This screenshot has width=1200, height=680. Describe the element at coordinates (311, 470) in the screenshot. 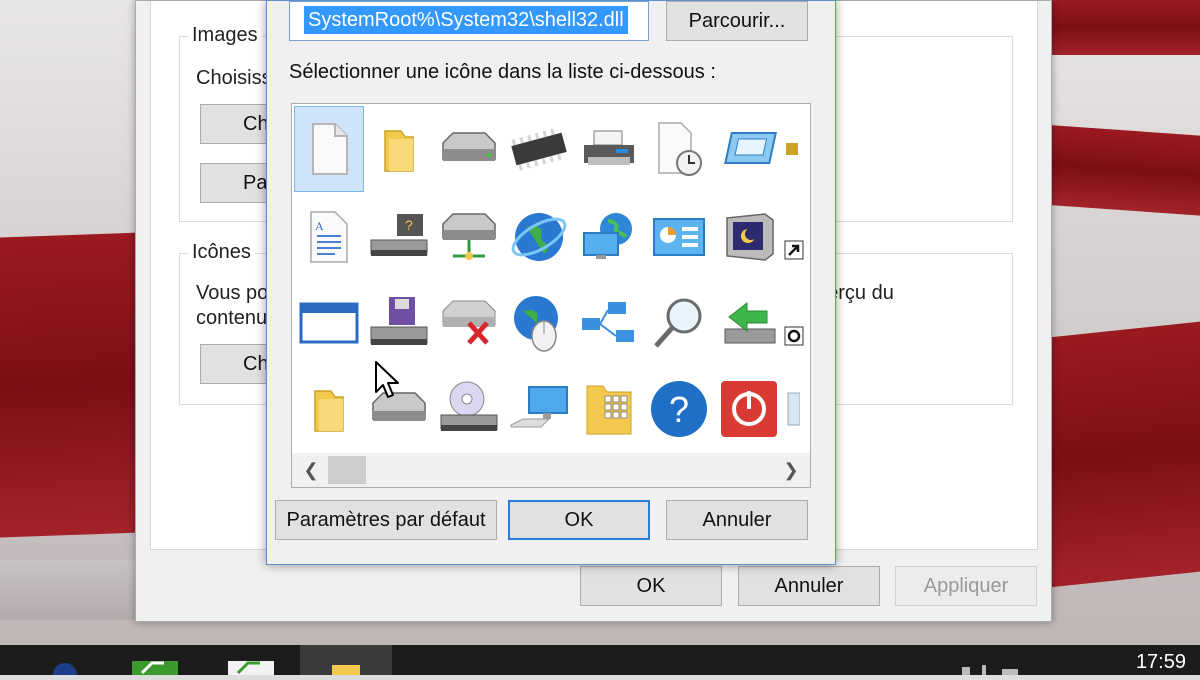

I see `scroll-left-icon: ❮` at that location.